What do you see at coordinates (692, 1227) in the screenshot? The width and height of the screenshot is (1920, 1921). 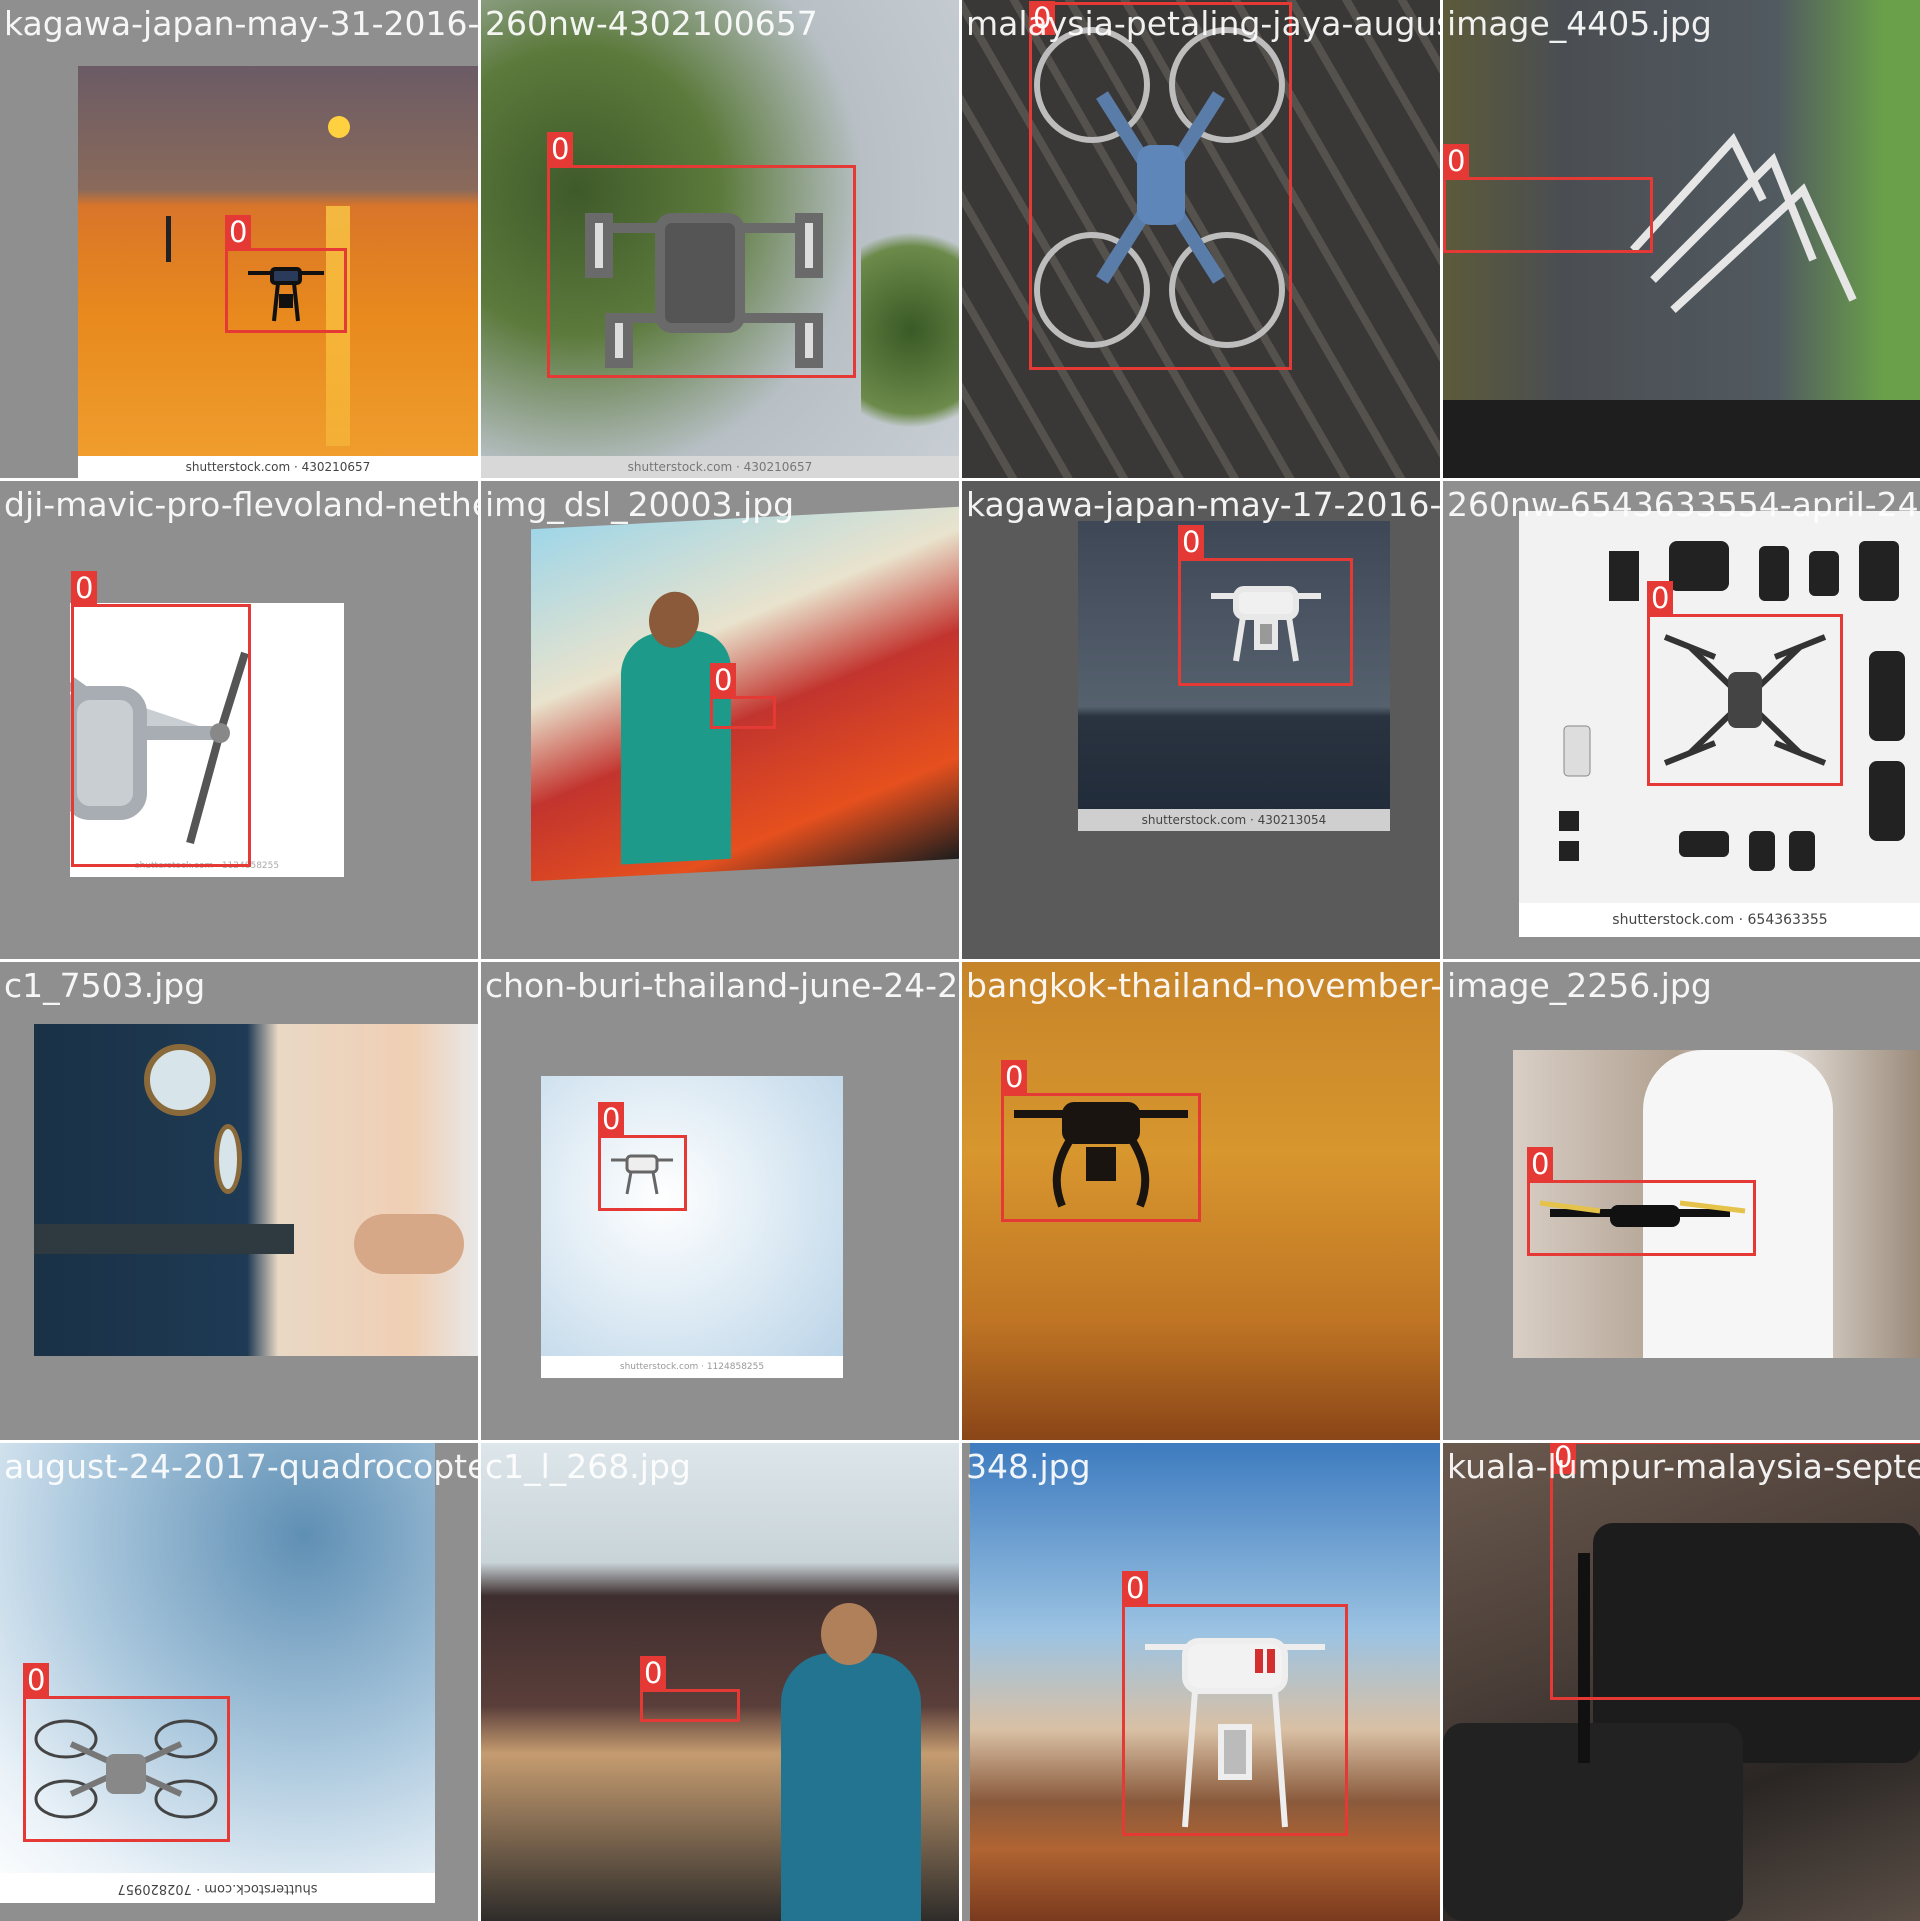 I see `tile-image: shutterstock.com · 1124858255` at bounding box center [692, 1227].